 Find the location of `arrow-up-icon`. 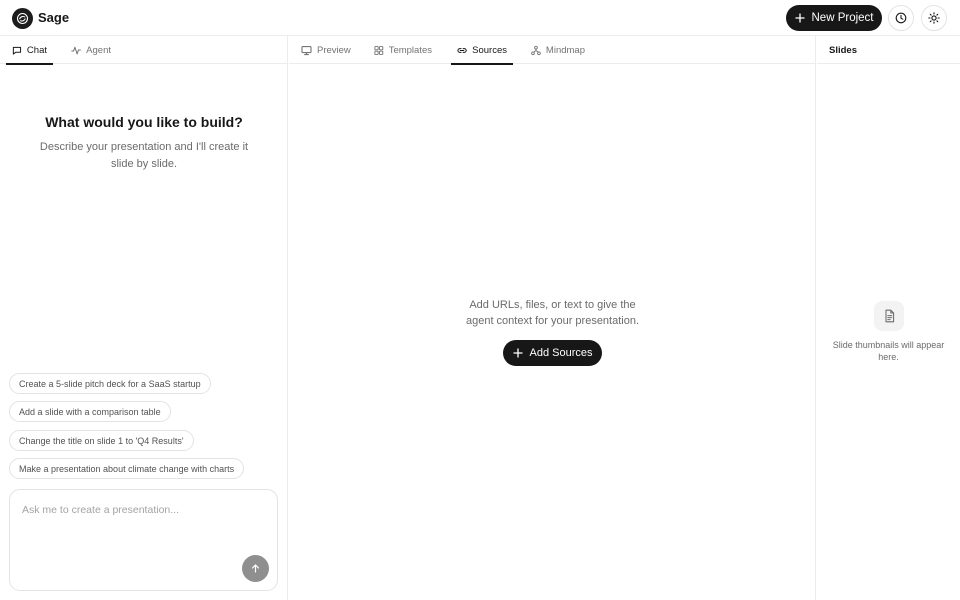

arrow-up-icon is located at coordinates (255, 568).